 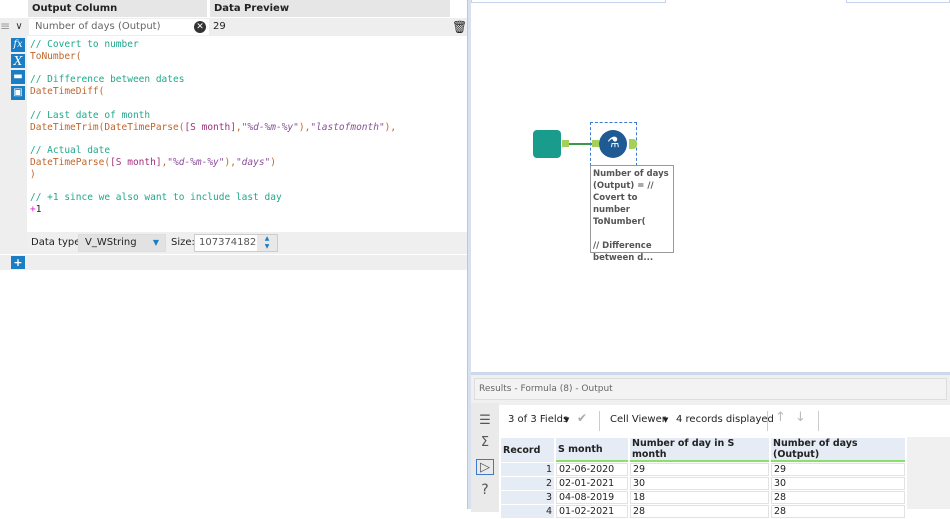 What do you see at coordinates (459, 27) in the screenshot?
I see `trash-icon: 🗑` at bounding box center [459, 27].